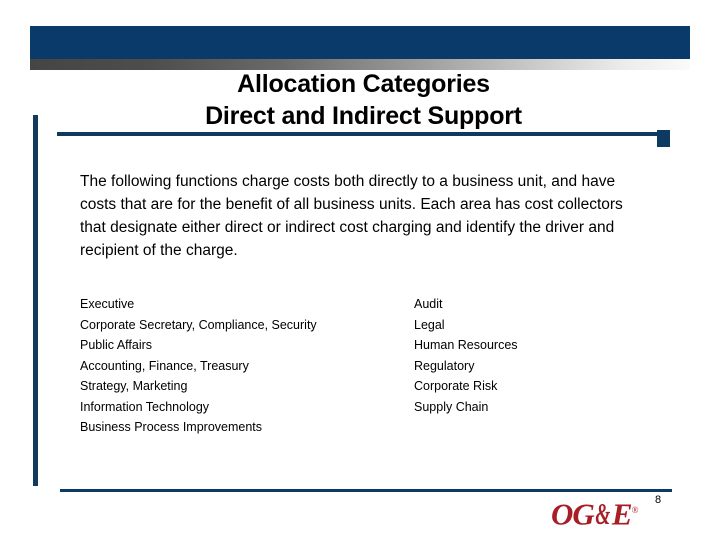 This screenshot has height=540, width=720. Describe the element at coordinates (622, 514) in the screenshot. I see `oge-logo-part2: E` at that location.